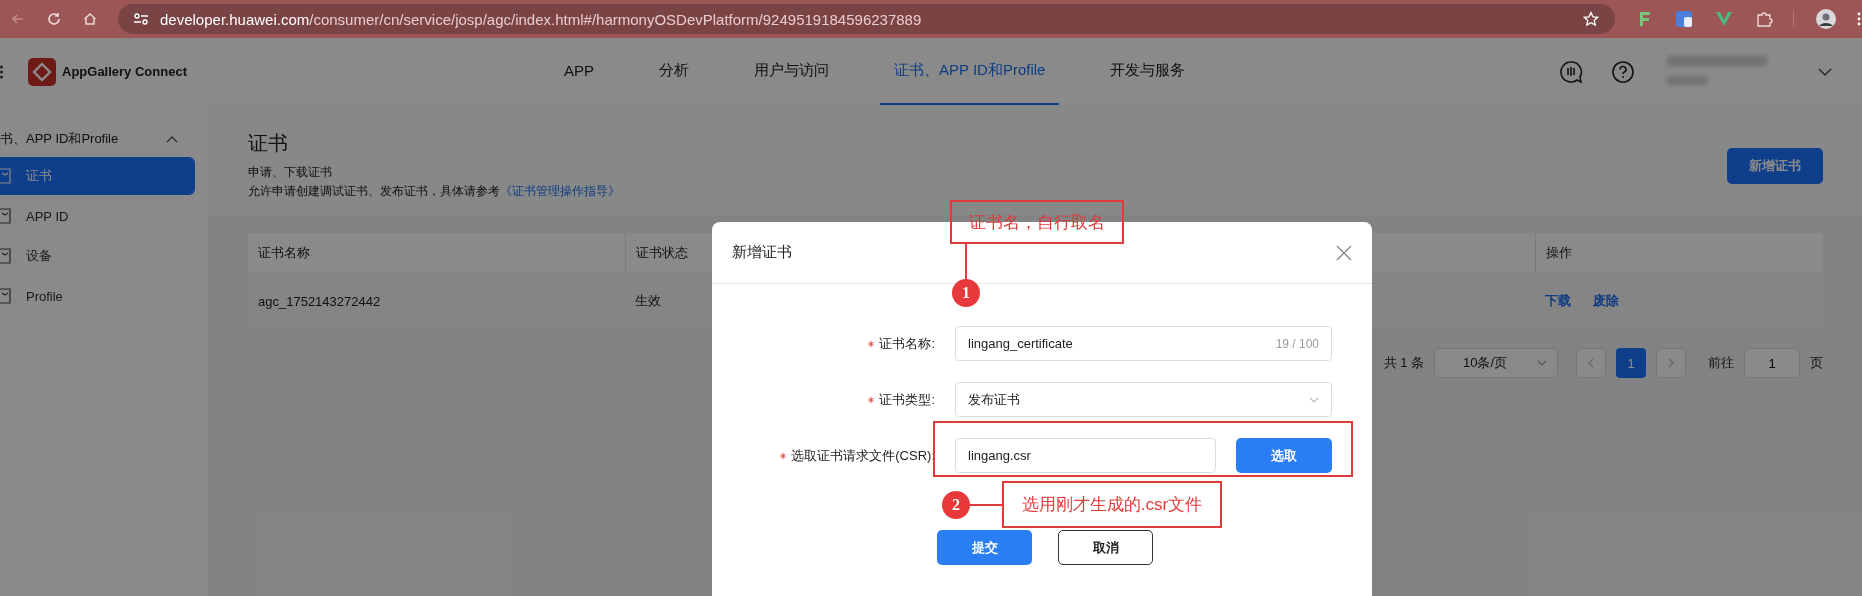 The height and width of the screenshot is (596, 1862). Describe the element at coordinates (1085, 455) in the screenshot. I see `file-field: lingang.csr` at that location.